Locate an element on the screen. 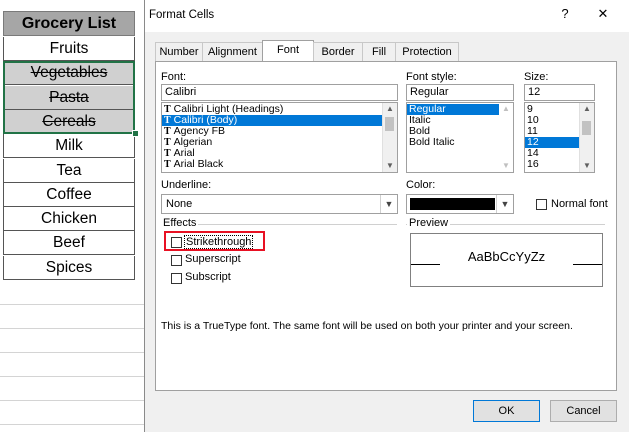  cell-text: Coffee is located at coordinates (69, 194).